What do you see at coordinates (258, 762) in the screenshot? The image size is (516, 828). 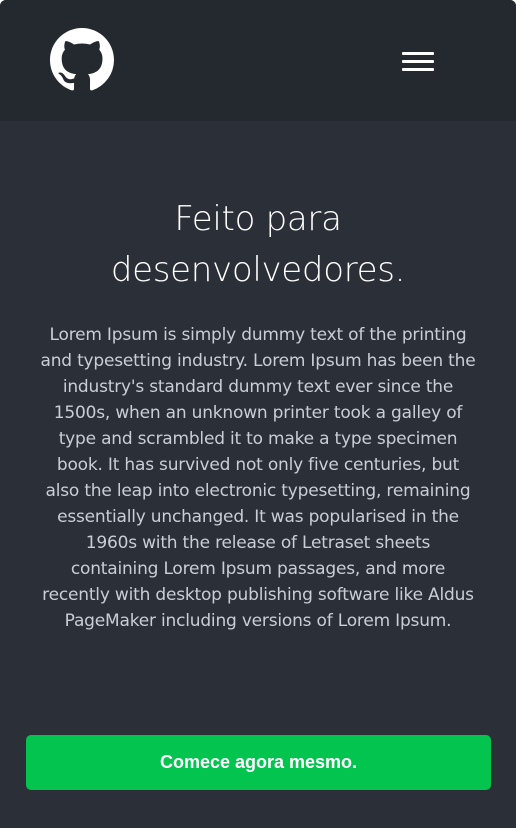 I see `get-started-button: Comece agora mesmo.` at bounding box center [258, 762].